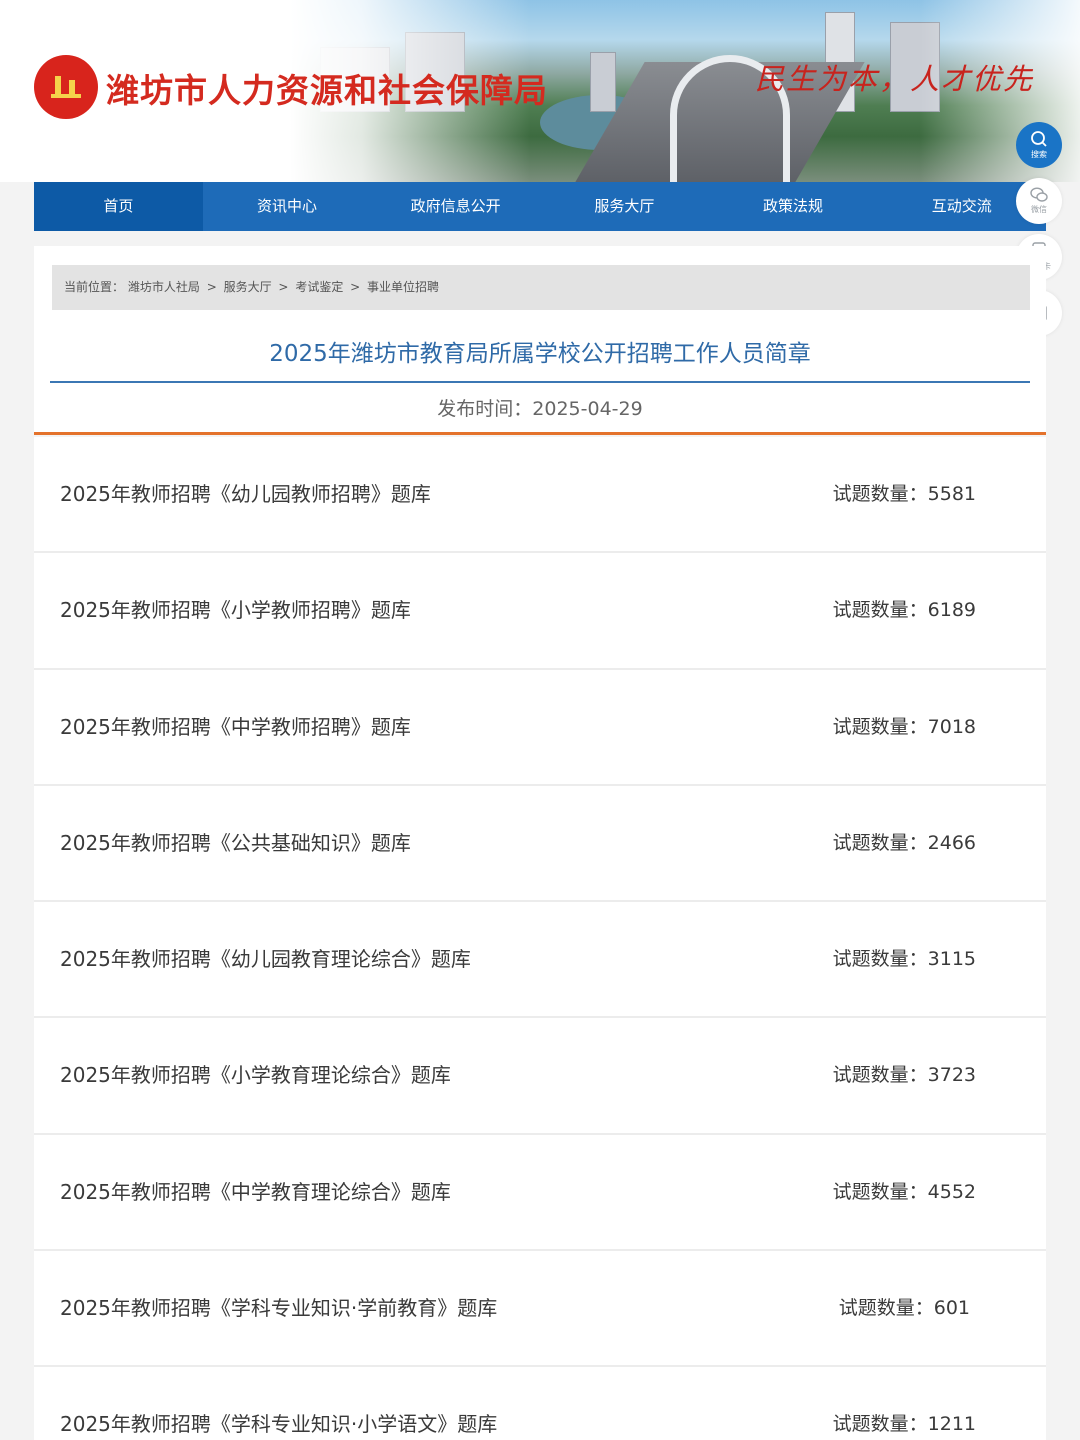 Image resolution: width=1080 pixels, height=1440 pixels. I want to click on list-item: 2025年教师招聘《学科专业知识·学前教育》题库 试题数量：601, so click(540, 1309).